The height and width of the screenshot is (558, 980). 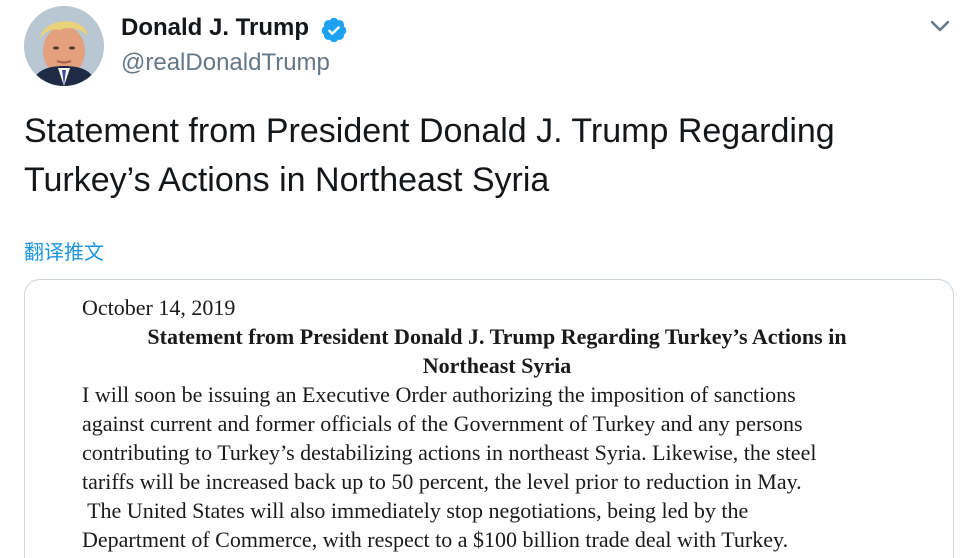 What do you see at coordinates (497, 365) in the screenshot?
I see `document-title-line: Northeast Syria` at bounding box center [497, 365].